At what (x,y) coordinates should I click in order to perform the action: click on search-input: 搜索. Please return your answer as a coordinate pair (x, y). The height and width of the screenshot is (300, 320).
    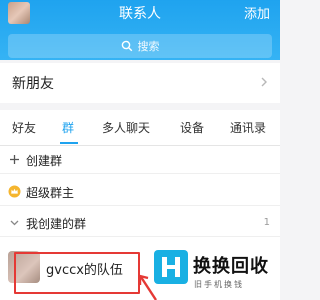
    Looking at the image, I should click on (140, 46).